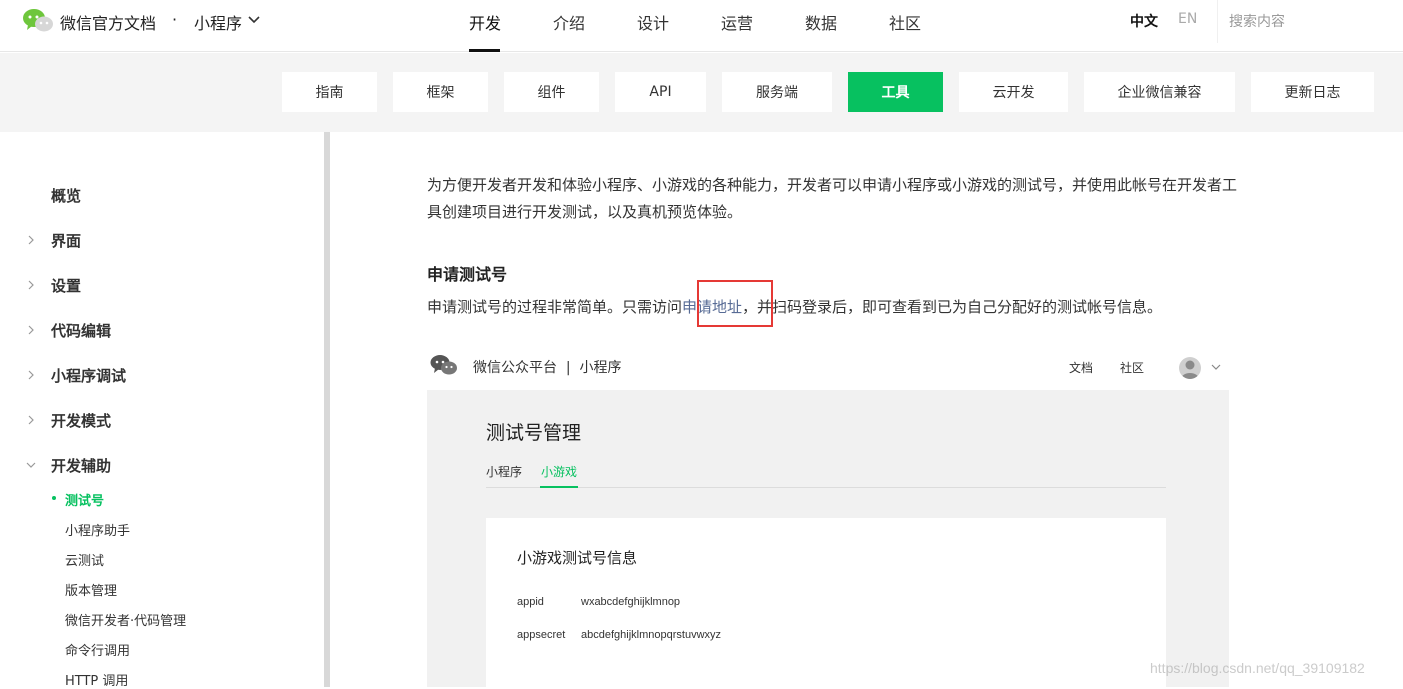  What do you see at coordinates (547, 368) in the screenshot?
I see `embedded-brand: 微信公众平台 | 小程序` at bounding box center [547, 368].